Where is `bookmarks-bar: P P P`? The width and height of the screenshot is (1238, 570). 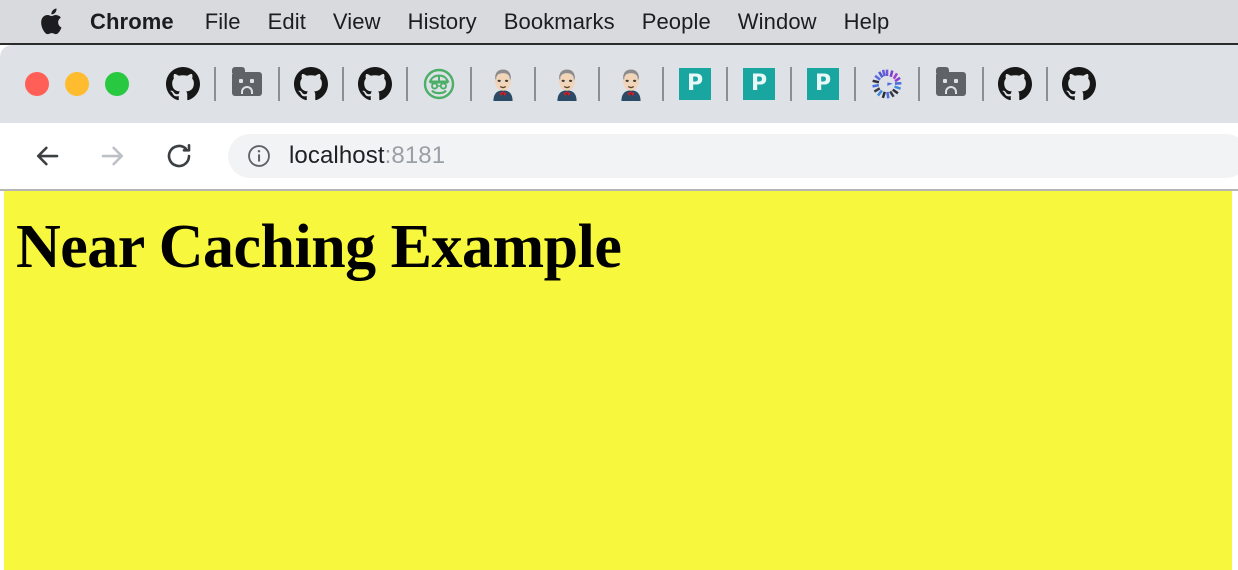 bookmarks-bar: P P P is located at coordinates (631, 84).